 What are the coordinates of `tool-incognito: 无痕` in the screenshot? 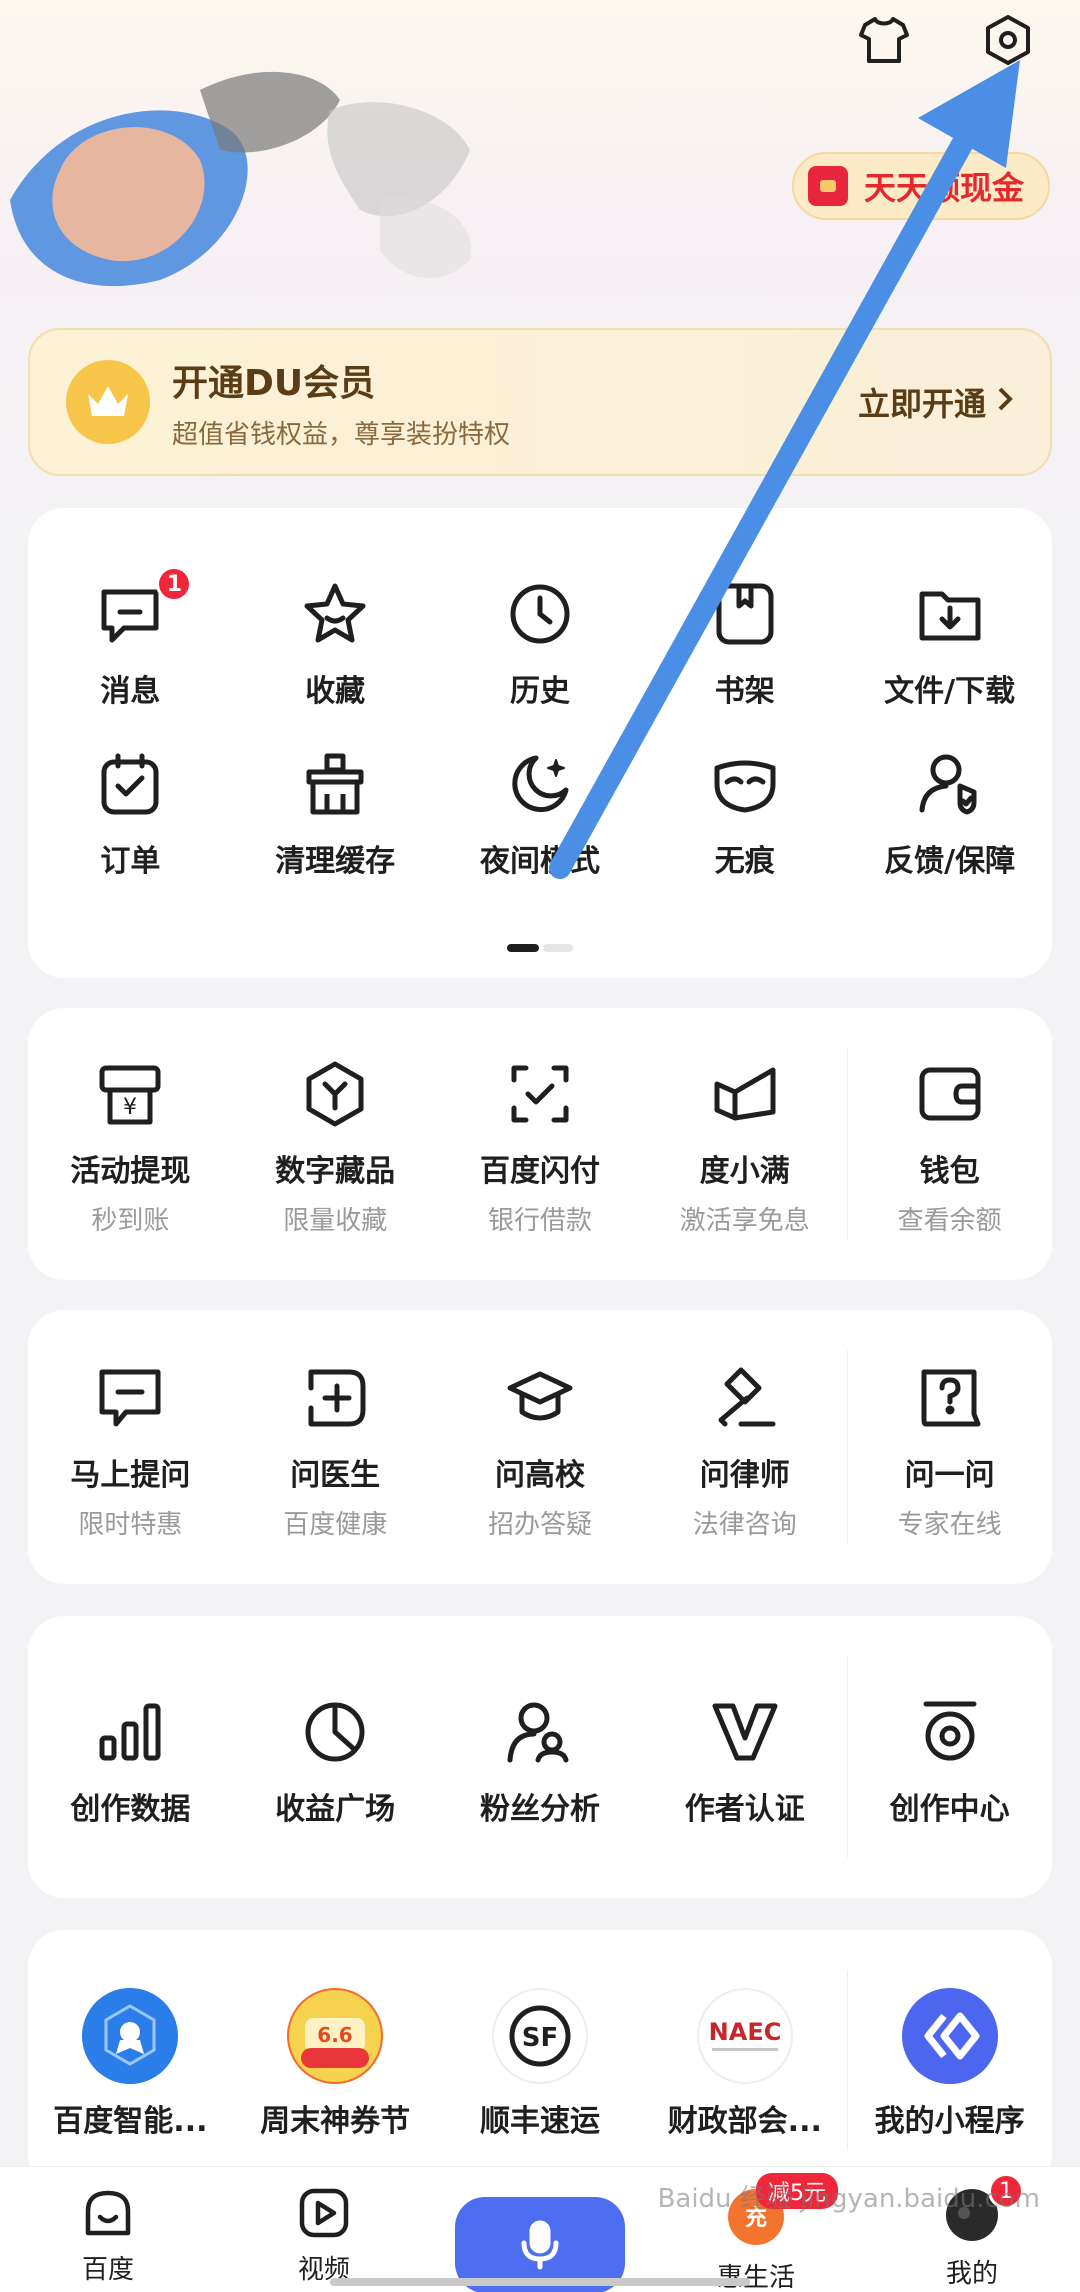 It's located at (744, 812).